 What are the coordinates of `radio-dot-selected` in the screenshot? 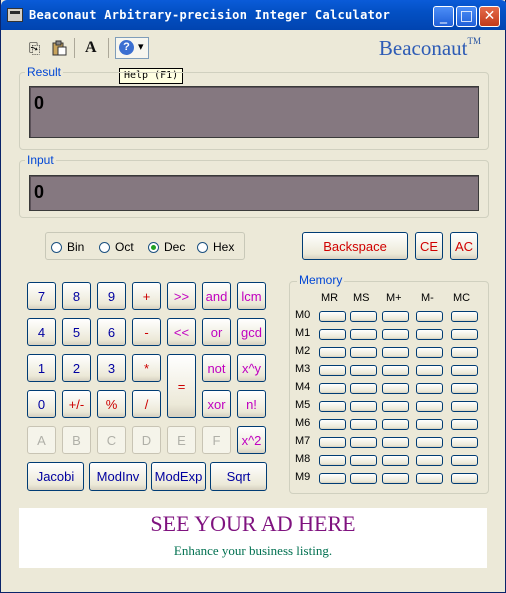 It's located at (153, 247).